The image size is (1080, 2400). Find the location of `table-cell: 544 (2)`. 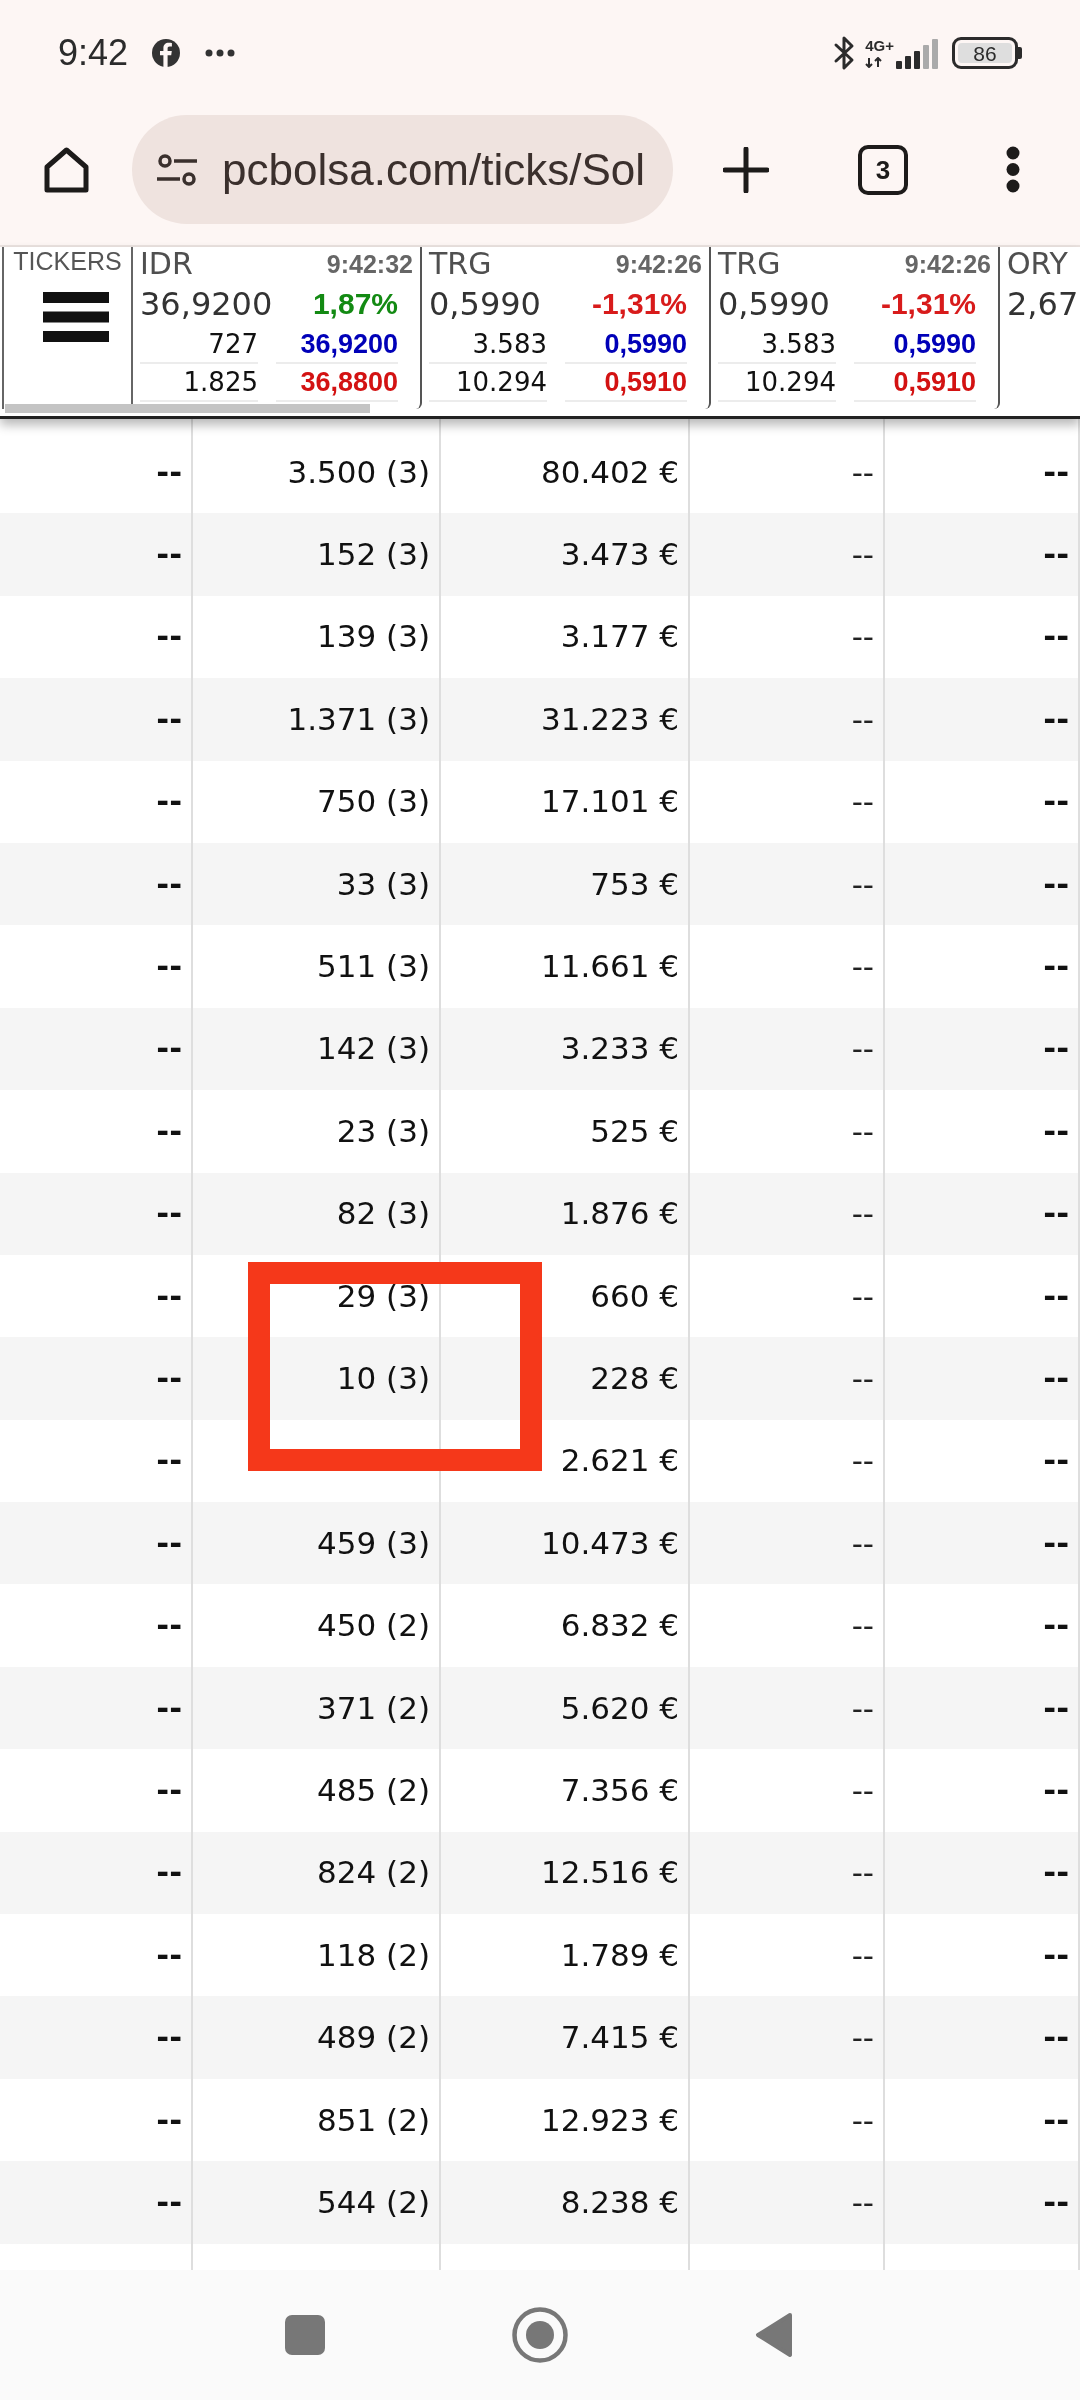

table-cell: 544 (2) is located at coordinates (317, 2202).